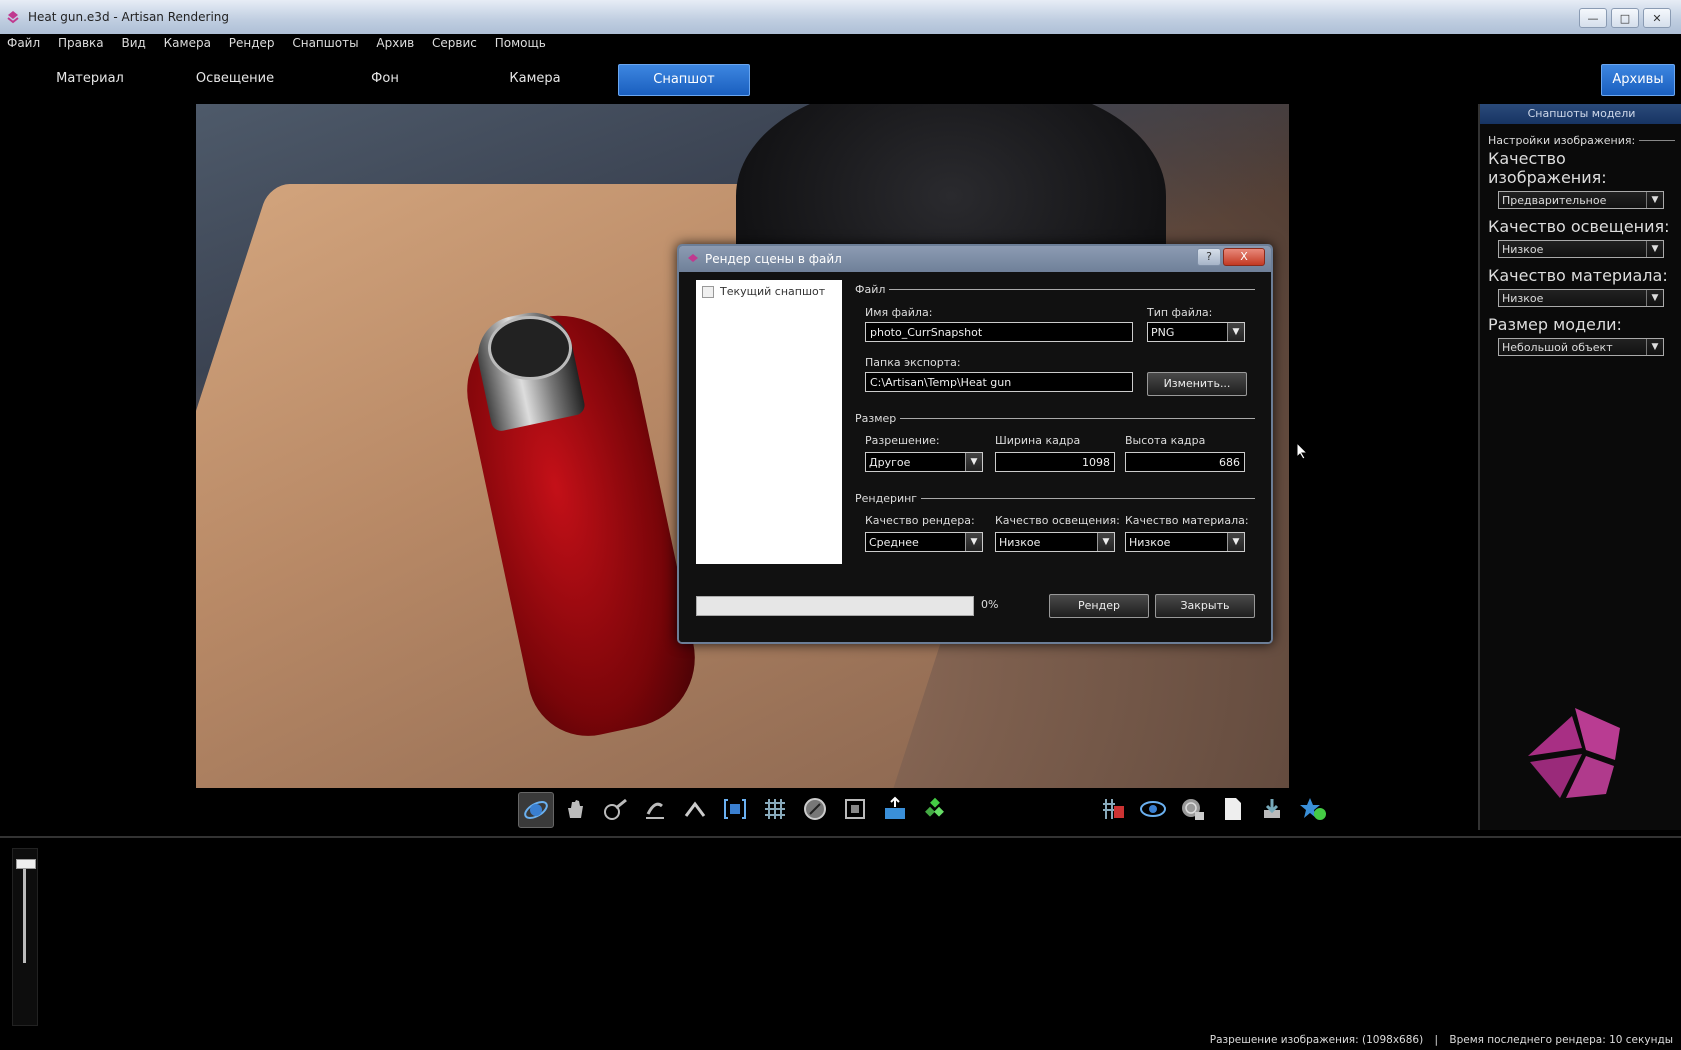  I want to click on frame-width-label: Ширина кадра, so click(1038, 440).